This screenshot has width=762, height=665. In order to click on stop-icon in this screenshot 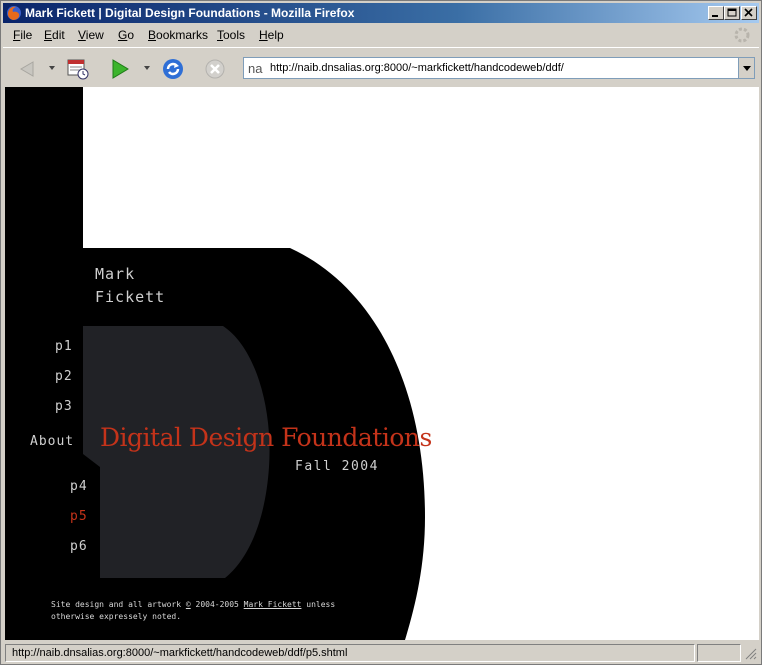, I will do `click(215, 69)`.